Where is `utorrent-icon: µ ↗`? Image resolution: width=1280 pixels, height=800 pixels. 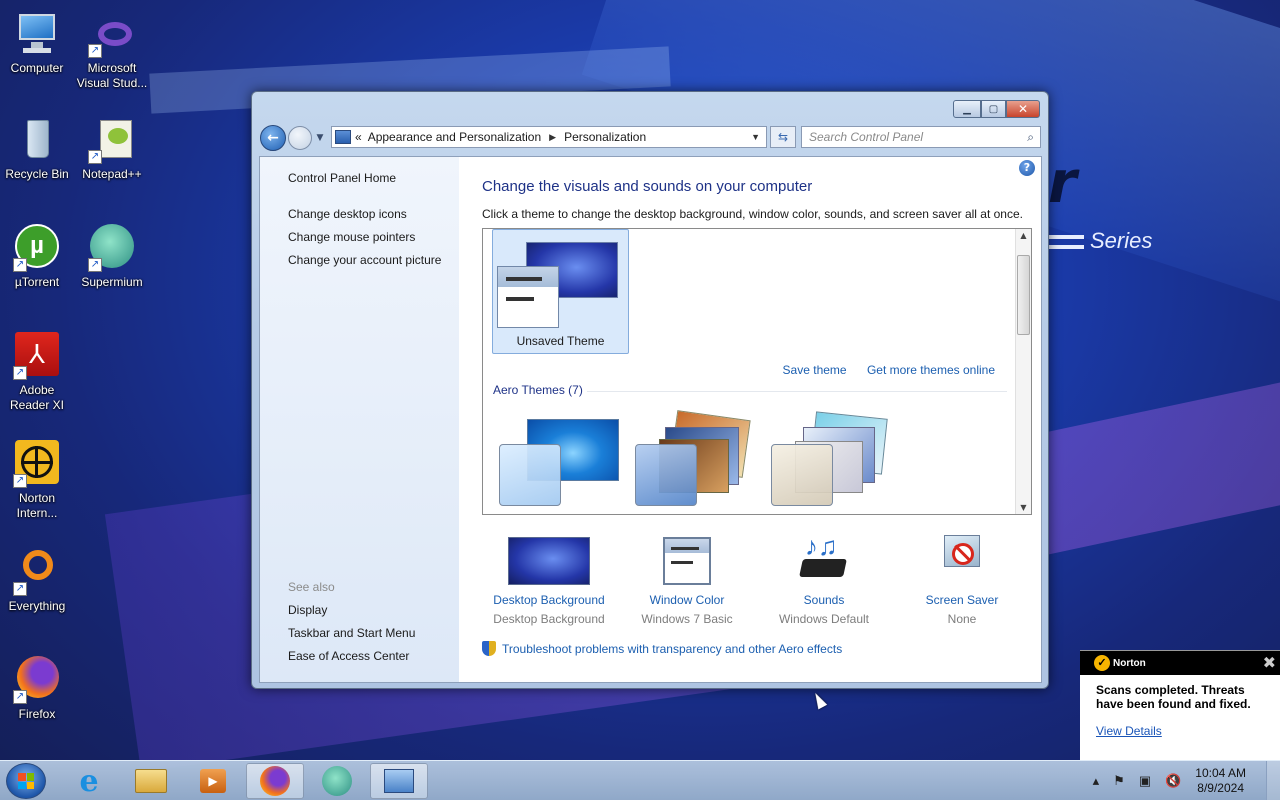
utorrent-icon: µ ↗ is located at coordinates (37, 248).